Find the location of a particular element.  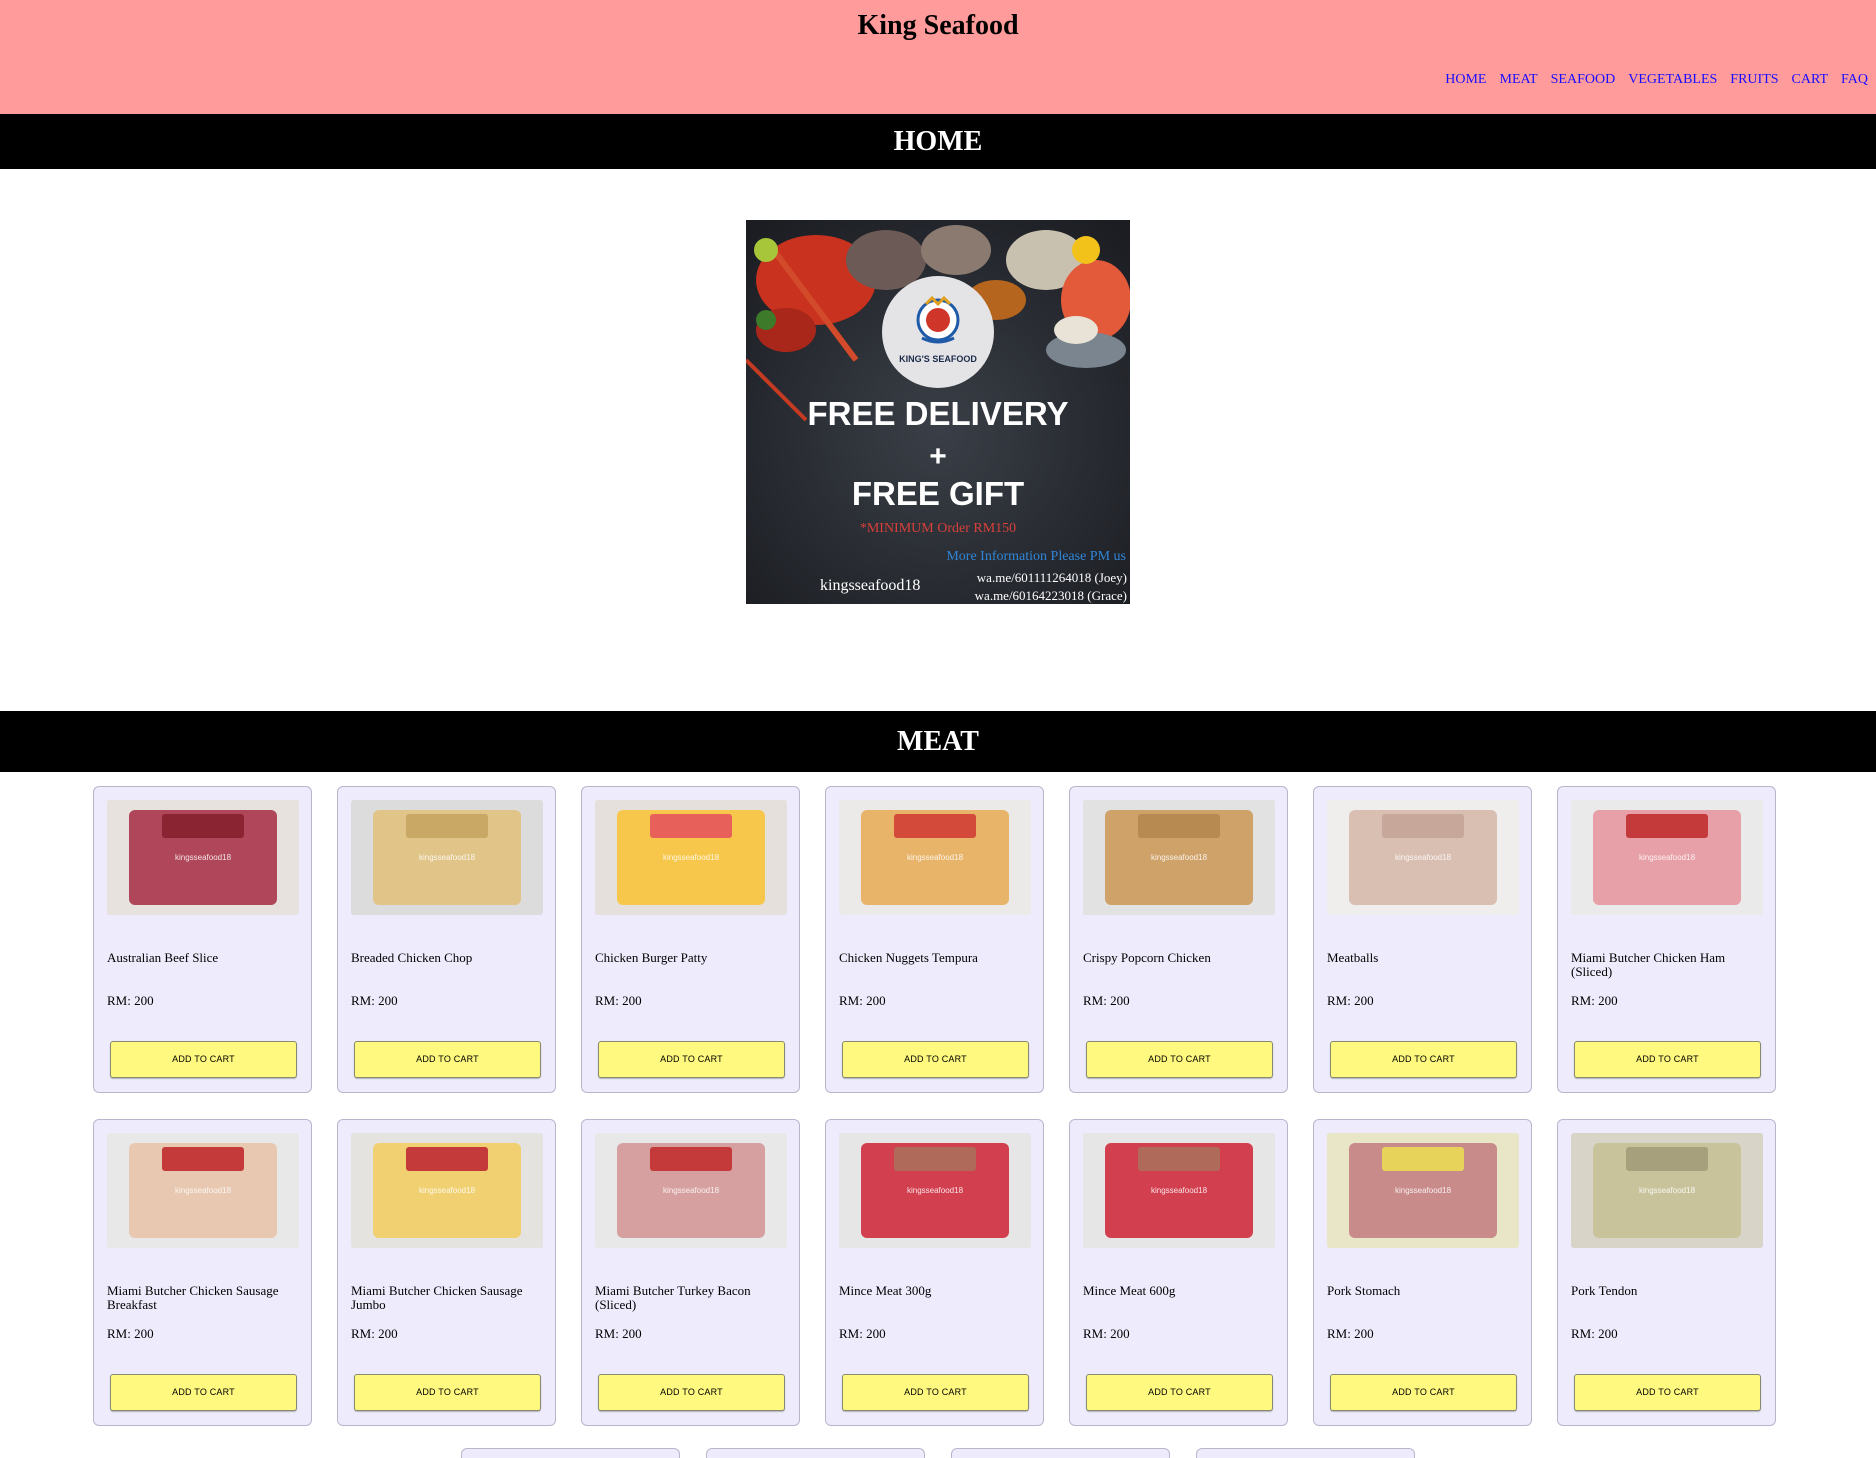

product-name: Chicken Nuggets Tempura is located at coordinates (908, 957).